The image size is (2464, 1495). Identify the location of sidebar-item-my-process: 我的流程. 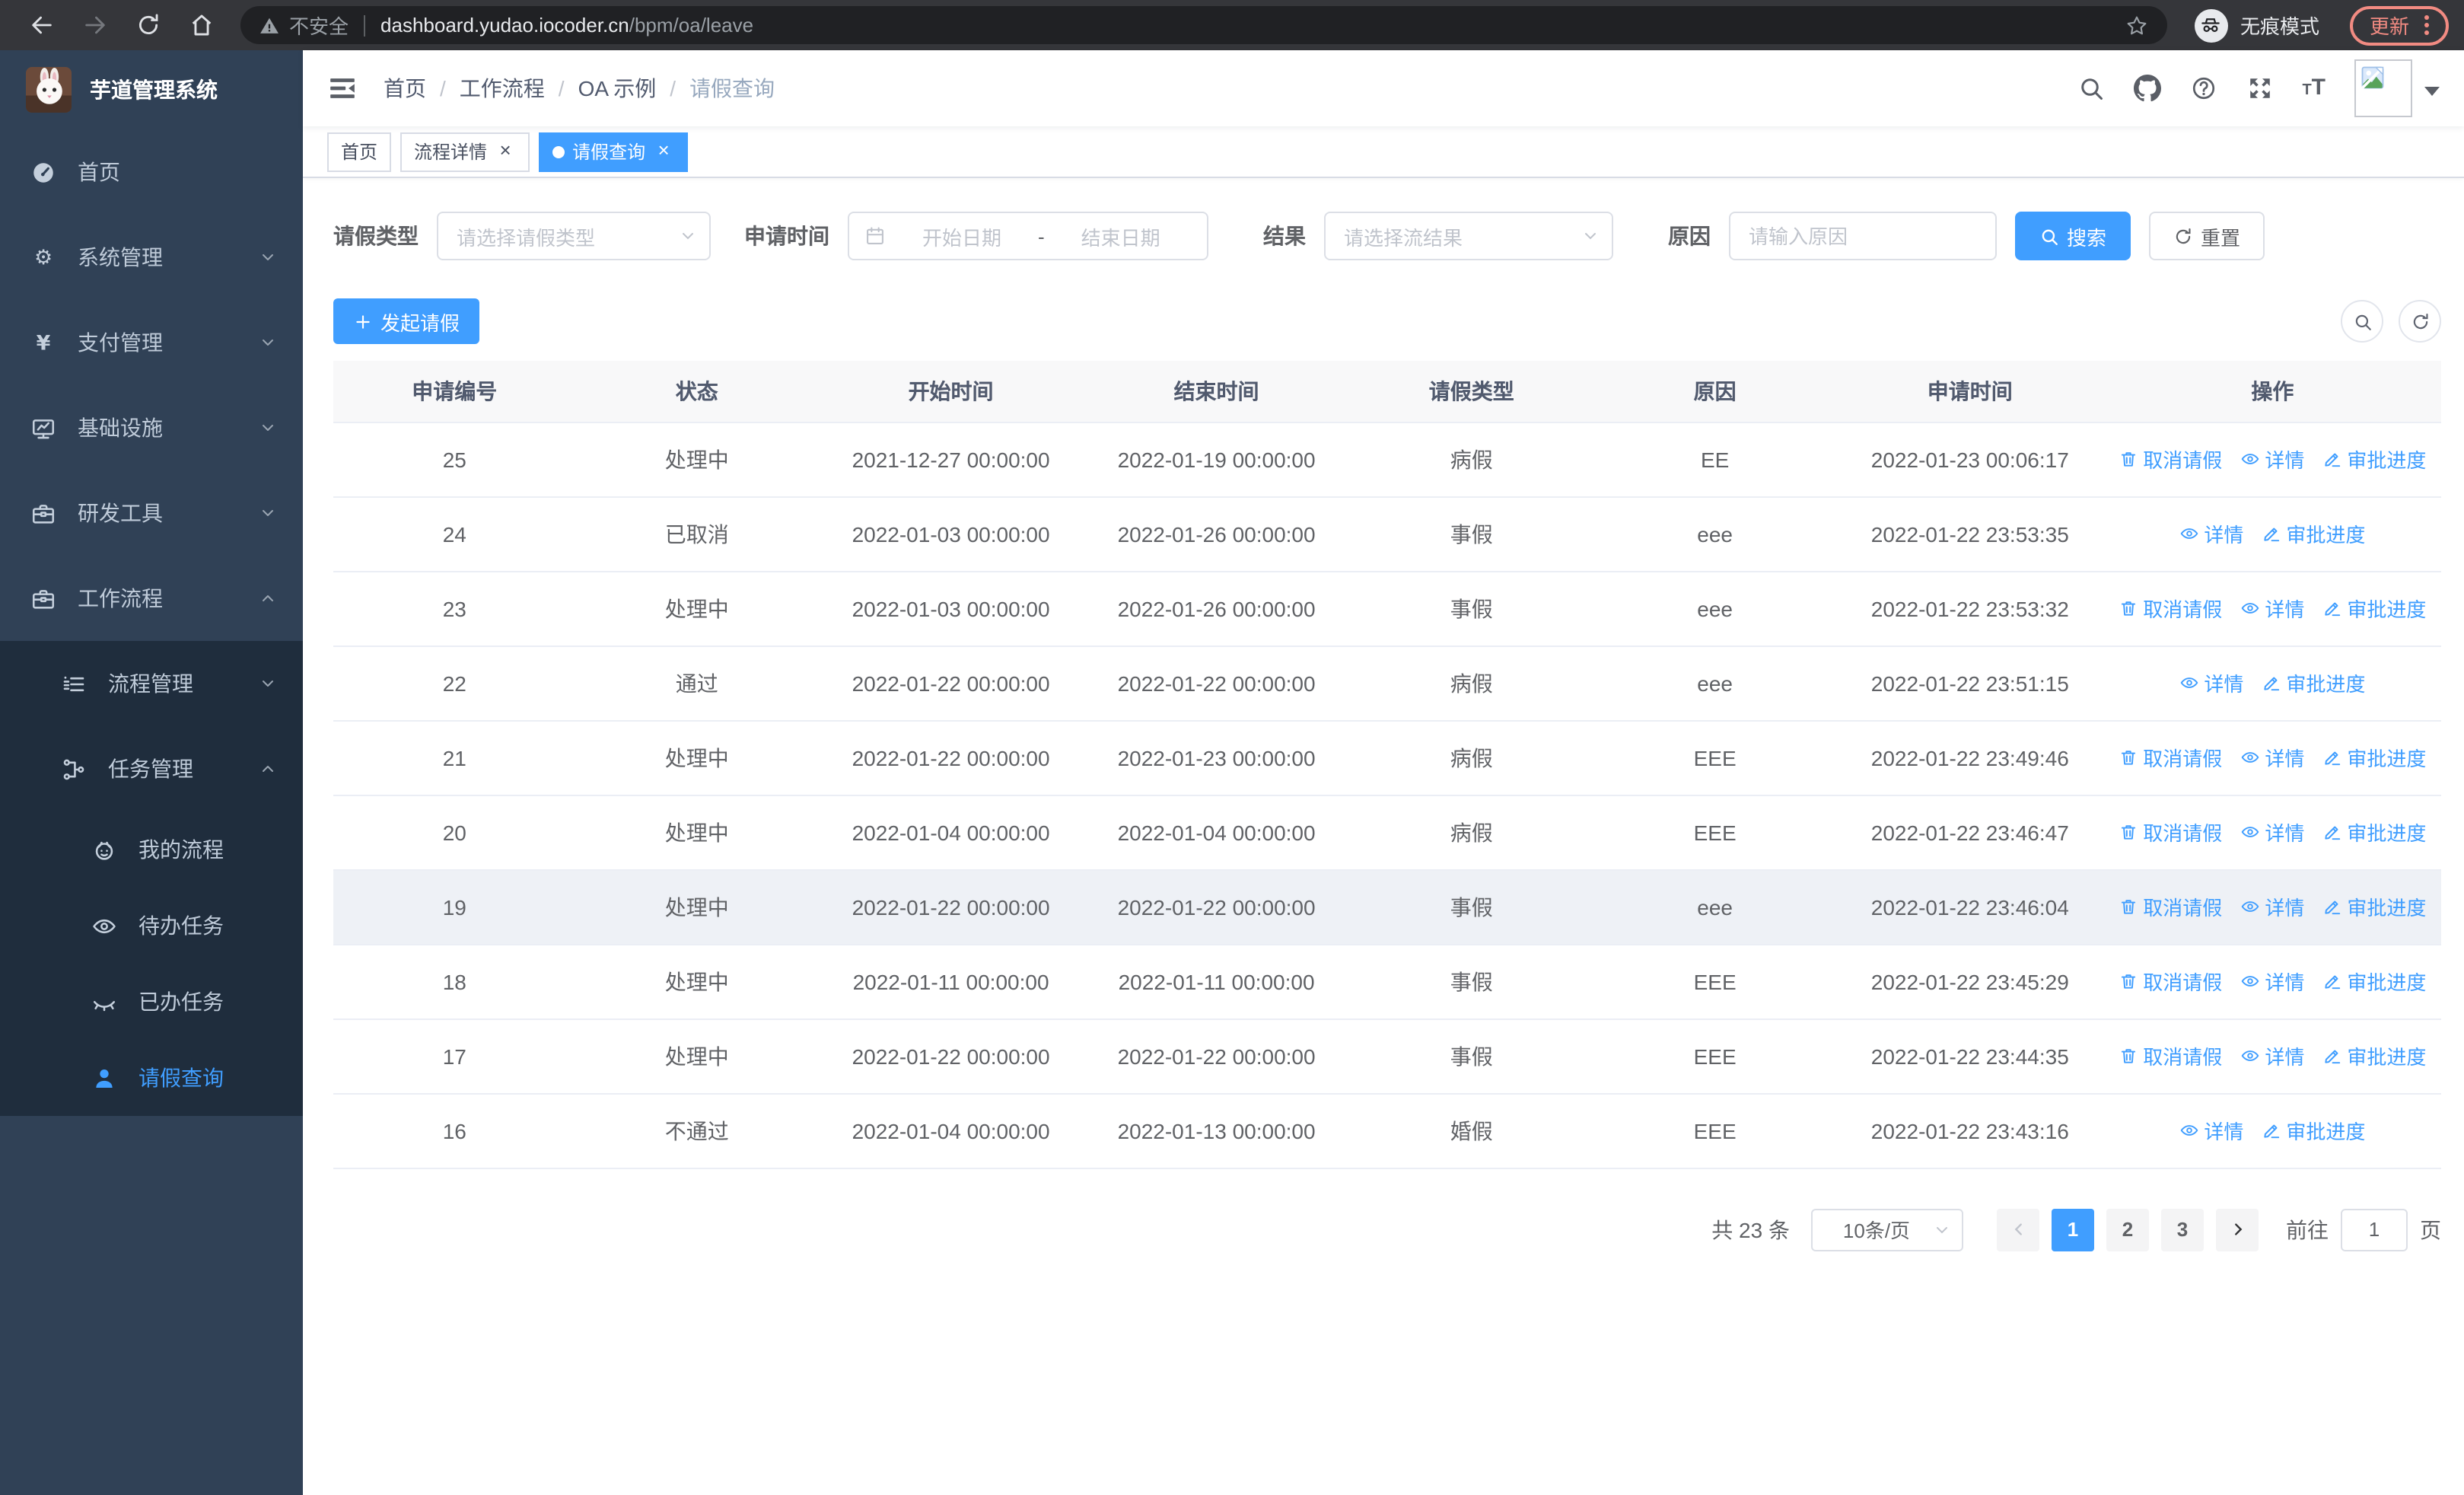
(151, 850).